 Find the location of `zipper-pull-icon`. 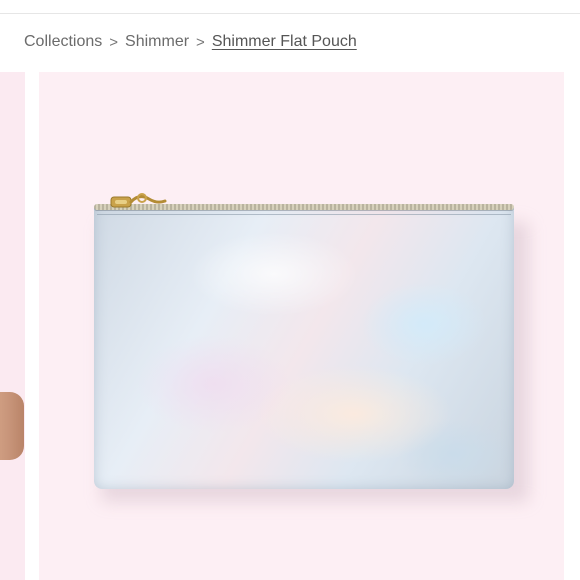

zipper-pull-icon is located at coordinates (138, 200).